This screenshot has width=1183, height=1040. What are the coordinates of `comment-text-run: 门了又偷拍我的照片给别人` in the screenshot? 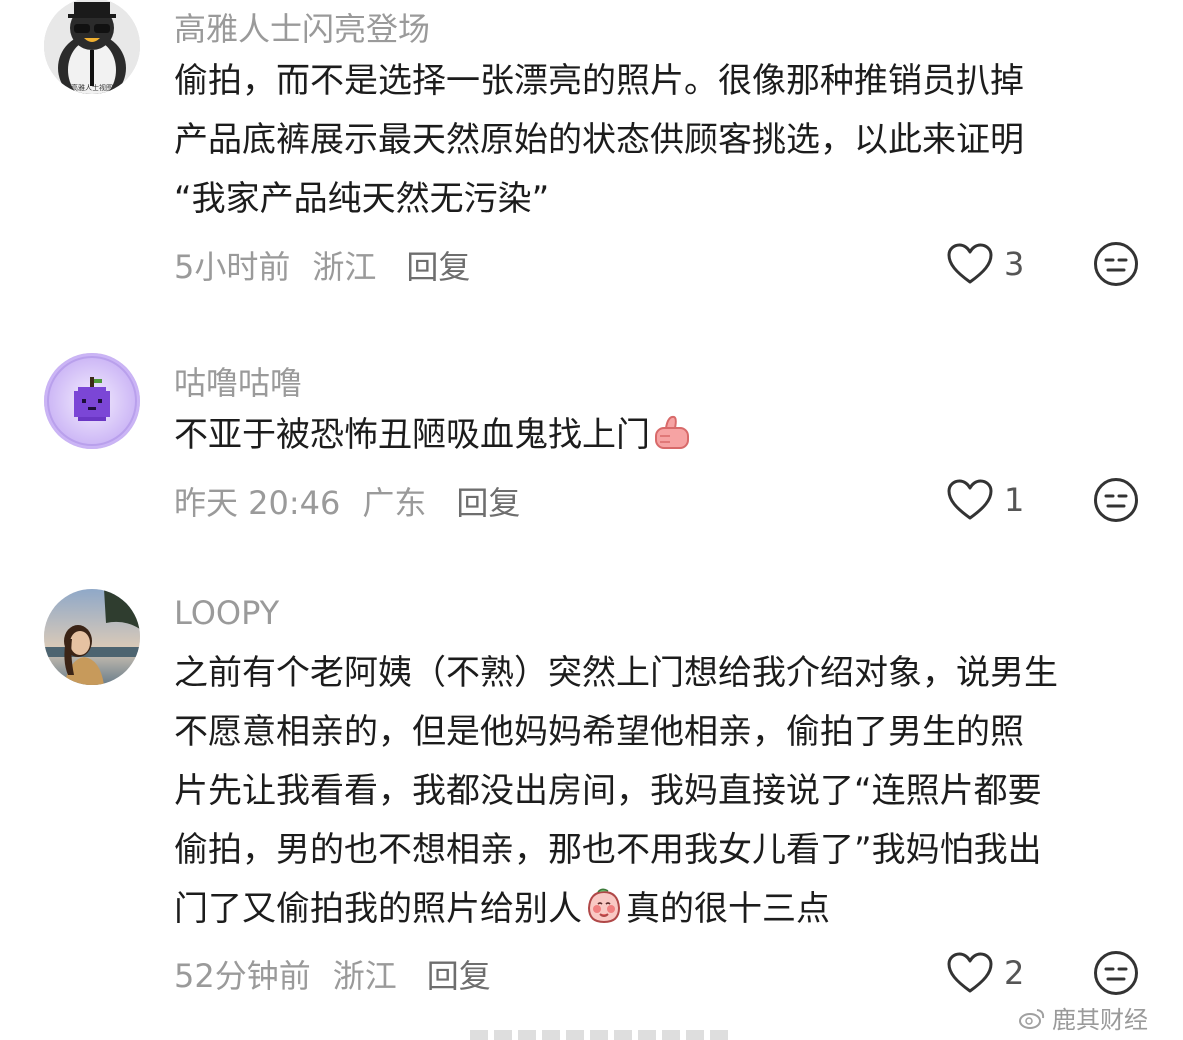 It's located at (378, 909).